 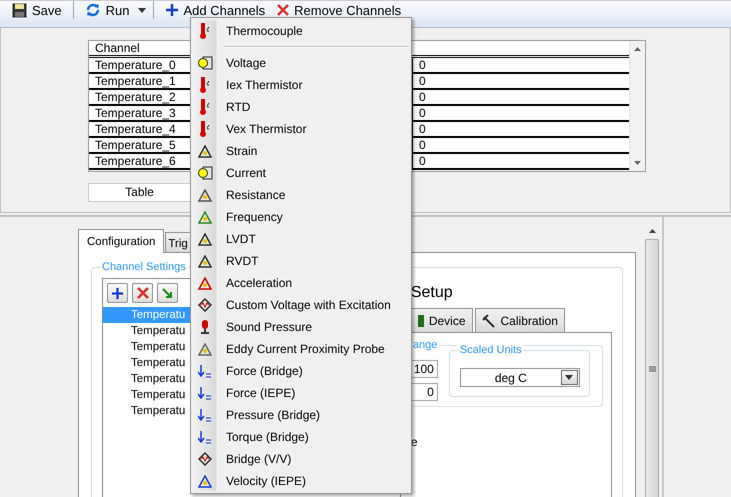 I want to click on toolbar-button: Run, so click(x=107, y=10).